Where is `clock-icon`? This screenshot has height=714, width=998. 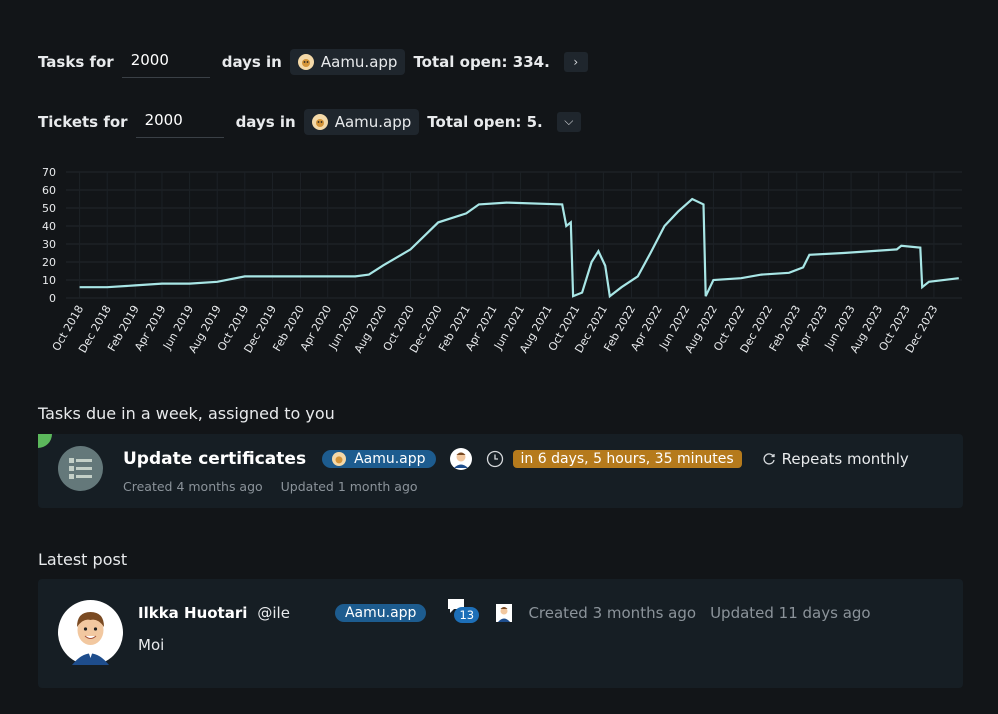 clock-icon is located at coordinates (494, 459).